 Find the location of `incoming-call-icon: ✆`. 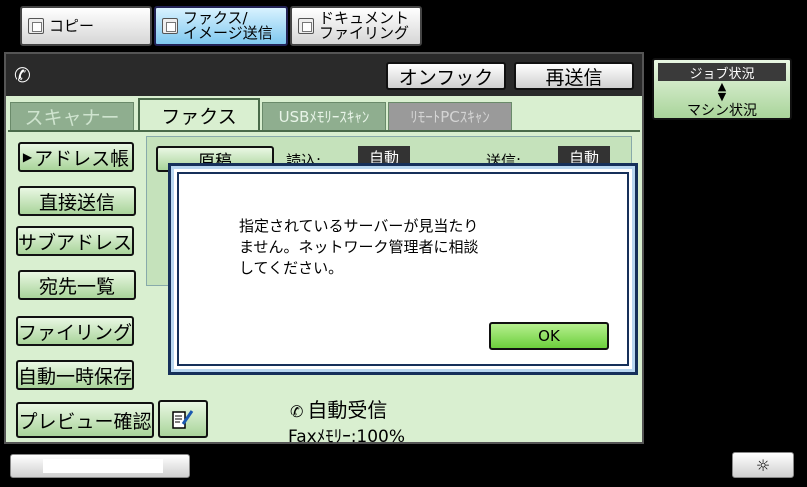

incoming-call-icon: ✆ is located at coordinates (297, 411).